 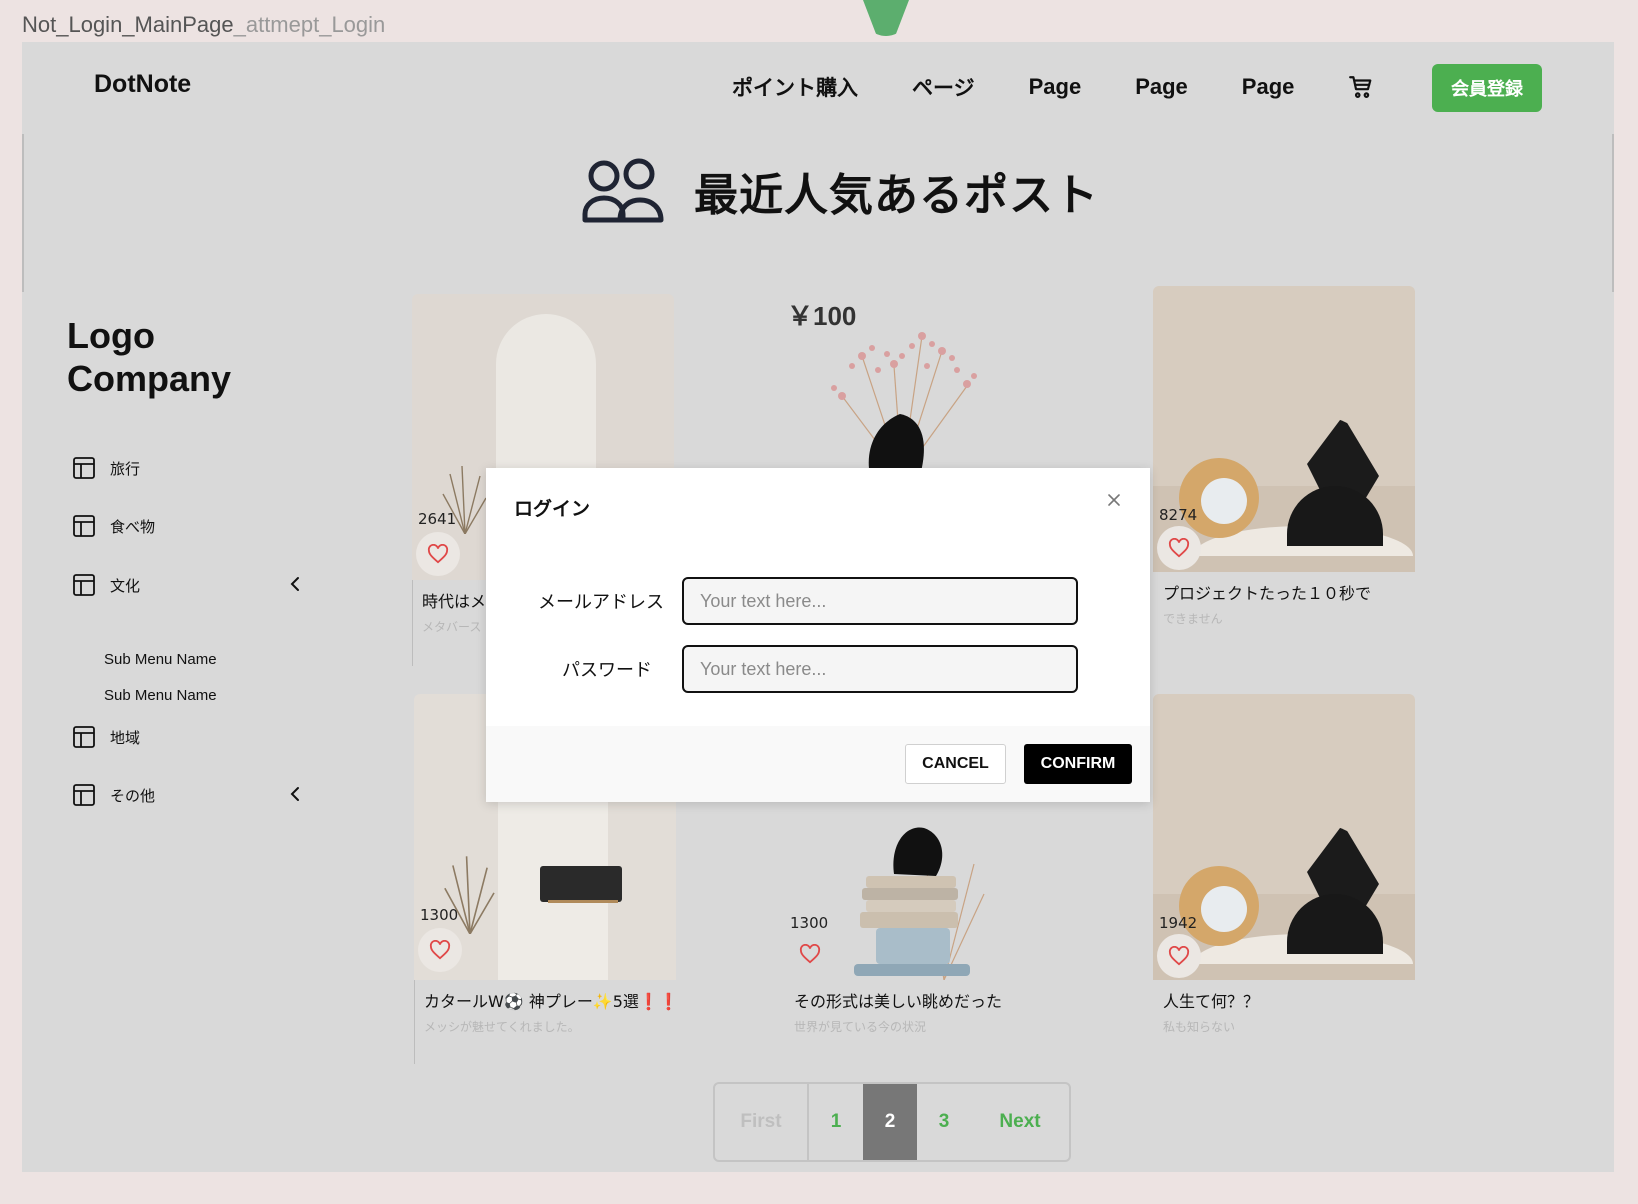 What do you see at coordinates (623, 190) in the screenshot?
I see `users-icon` at bounding box center [623, 190].